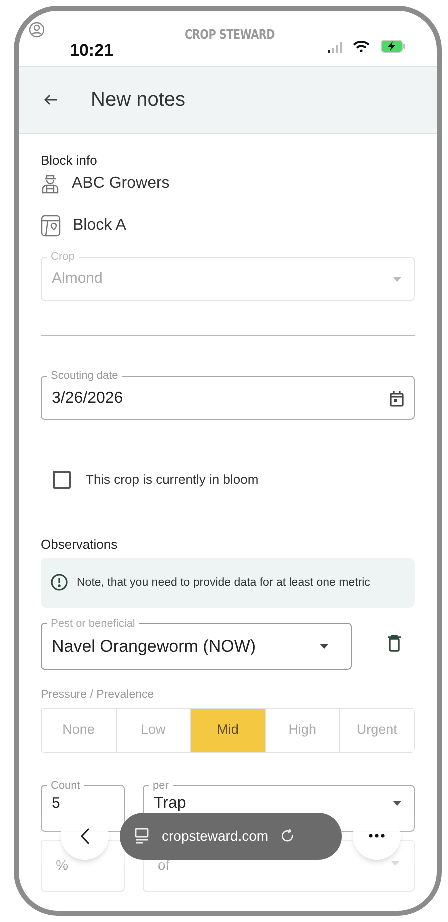 This screenshot has height=922, width=448. Describe the element at coordinates (196, 644) in the screenshot. I see `pest-select: Pest or beneficial Navel Orangeworm (NOW)` at that location.